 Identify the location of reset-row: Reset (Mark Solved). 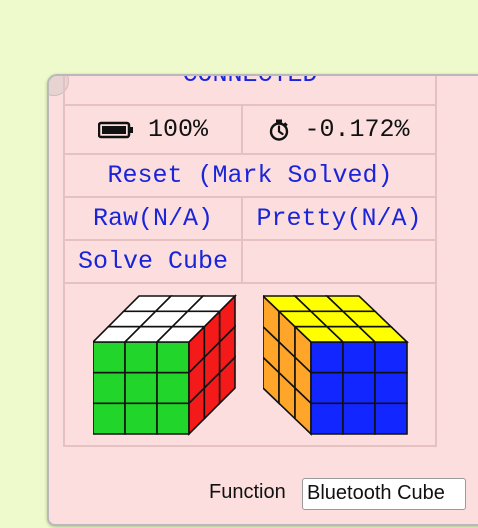
(250, 176).